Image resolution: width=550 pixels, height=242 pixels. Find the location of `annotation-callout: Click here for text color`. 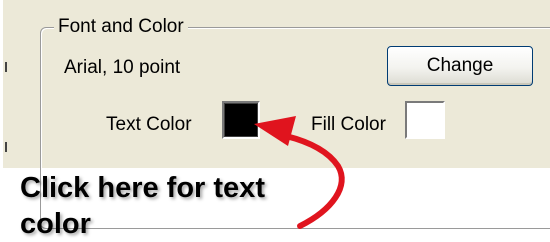

annotation-callout: Click here for text color is located at coordinates (142, 206).